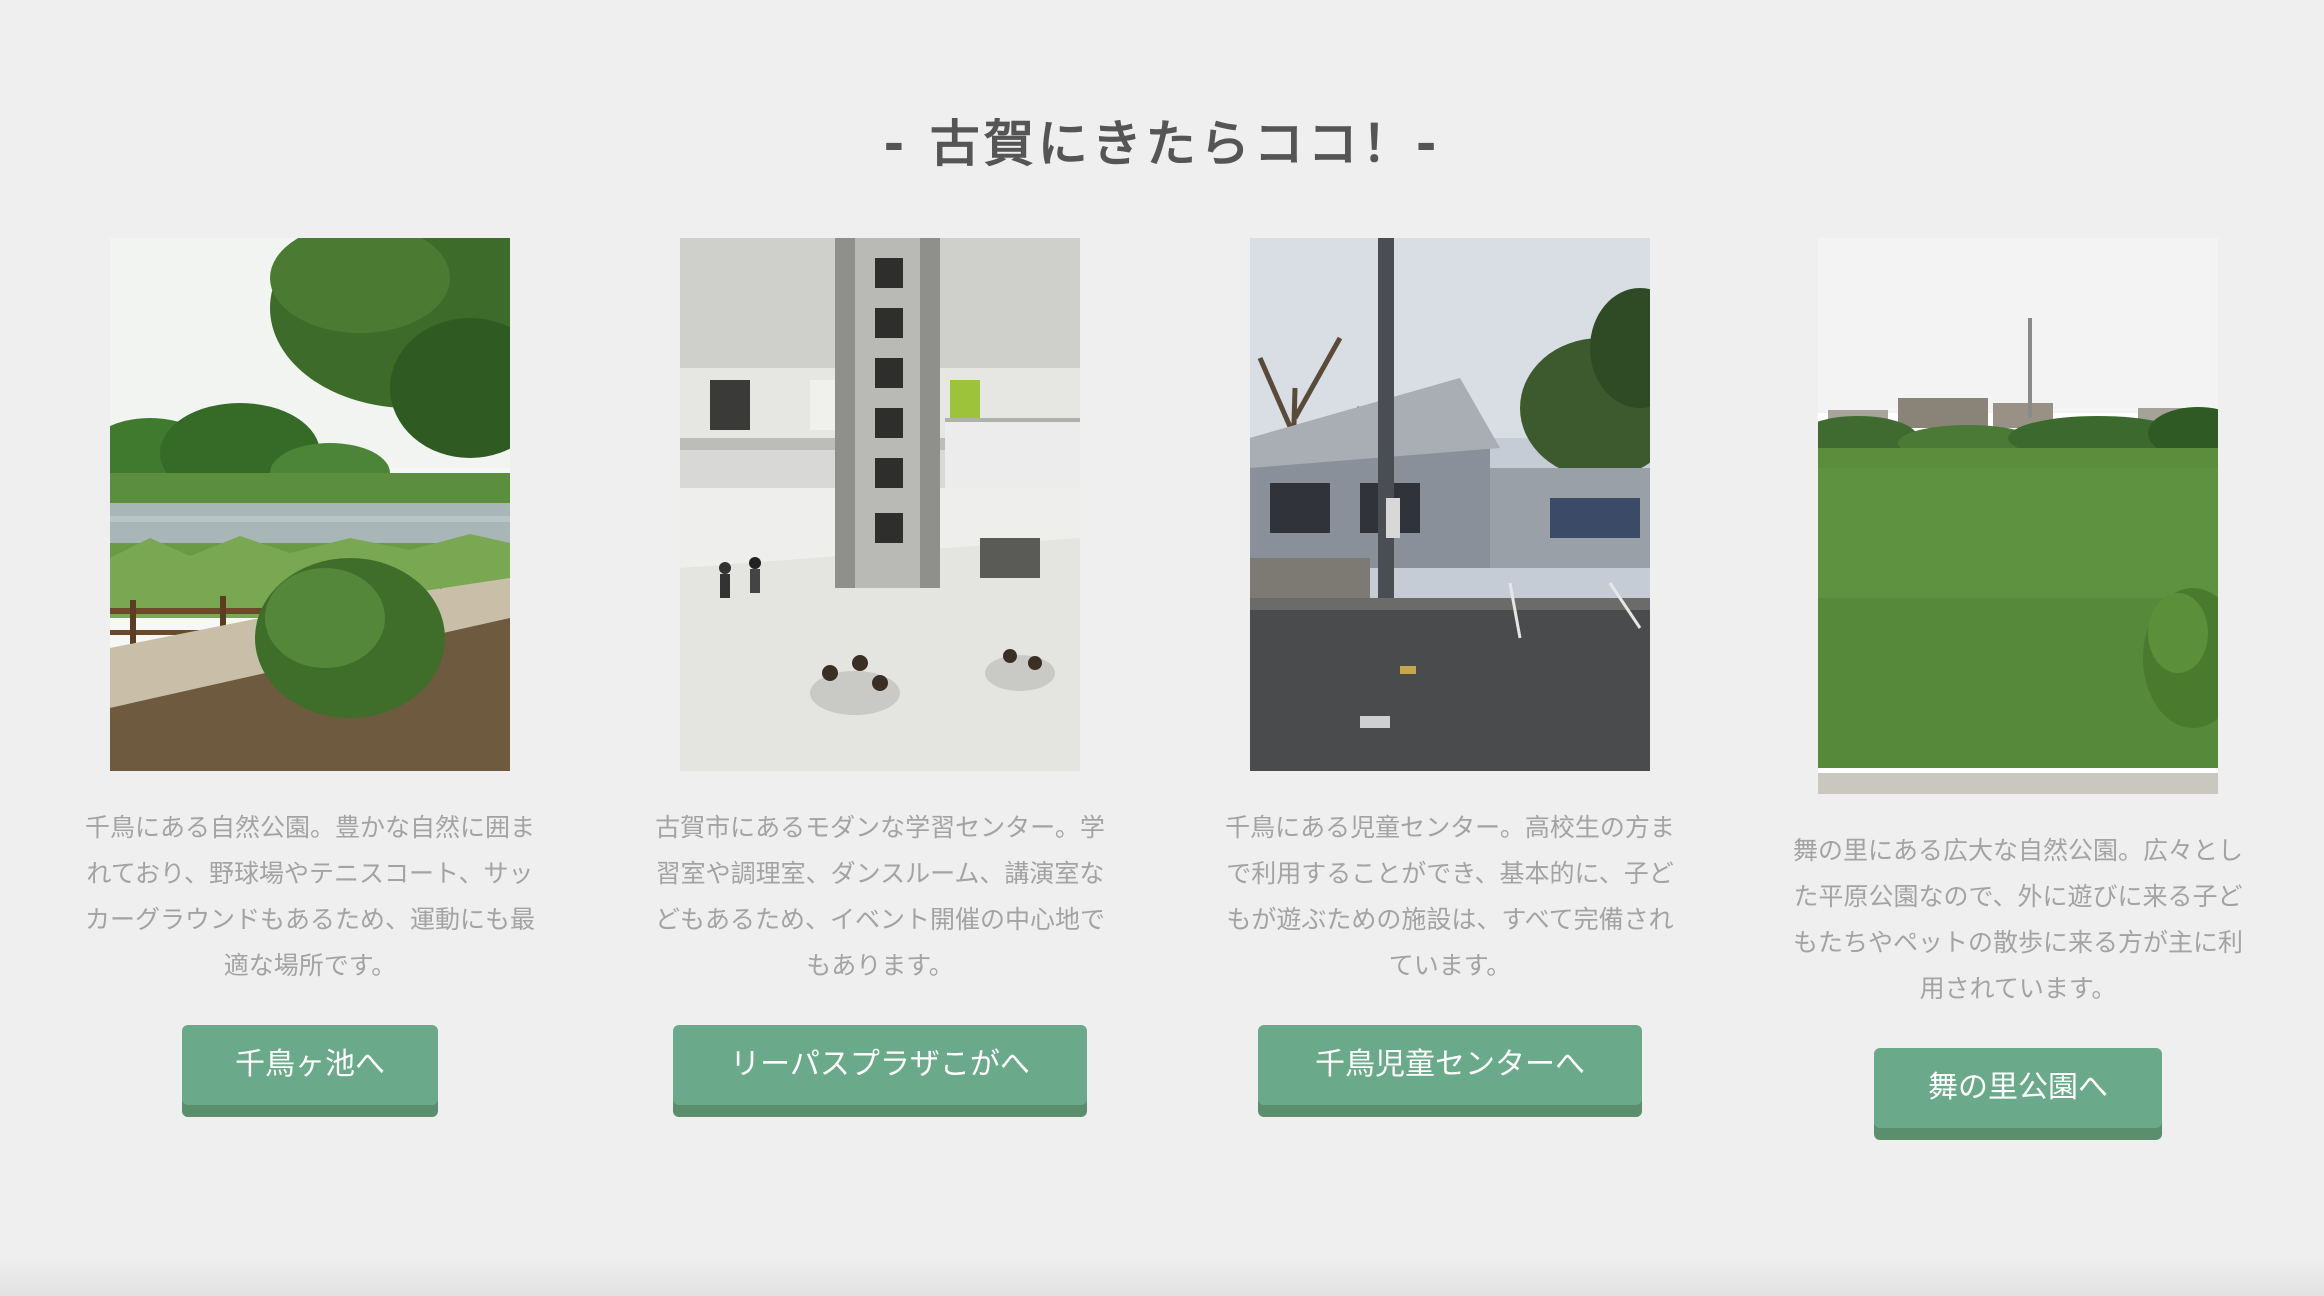  What do you see at coordinates (310, 504) in the screenshot?
I see `pond-park-photo` at bounding box center [310, 504].